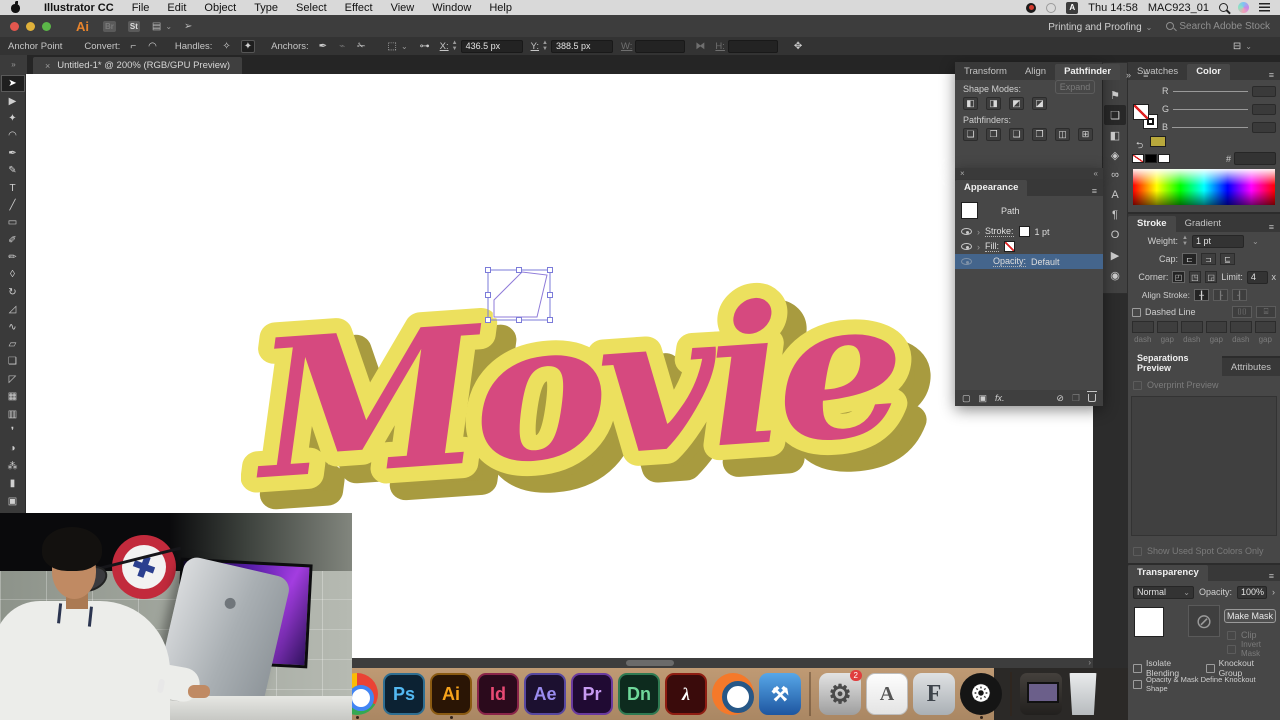 Image resolution: width=1280 pixels, height=720 pixels. I want to click on add-stroke-icon: ▢, so click(966, 398).